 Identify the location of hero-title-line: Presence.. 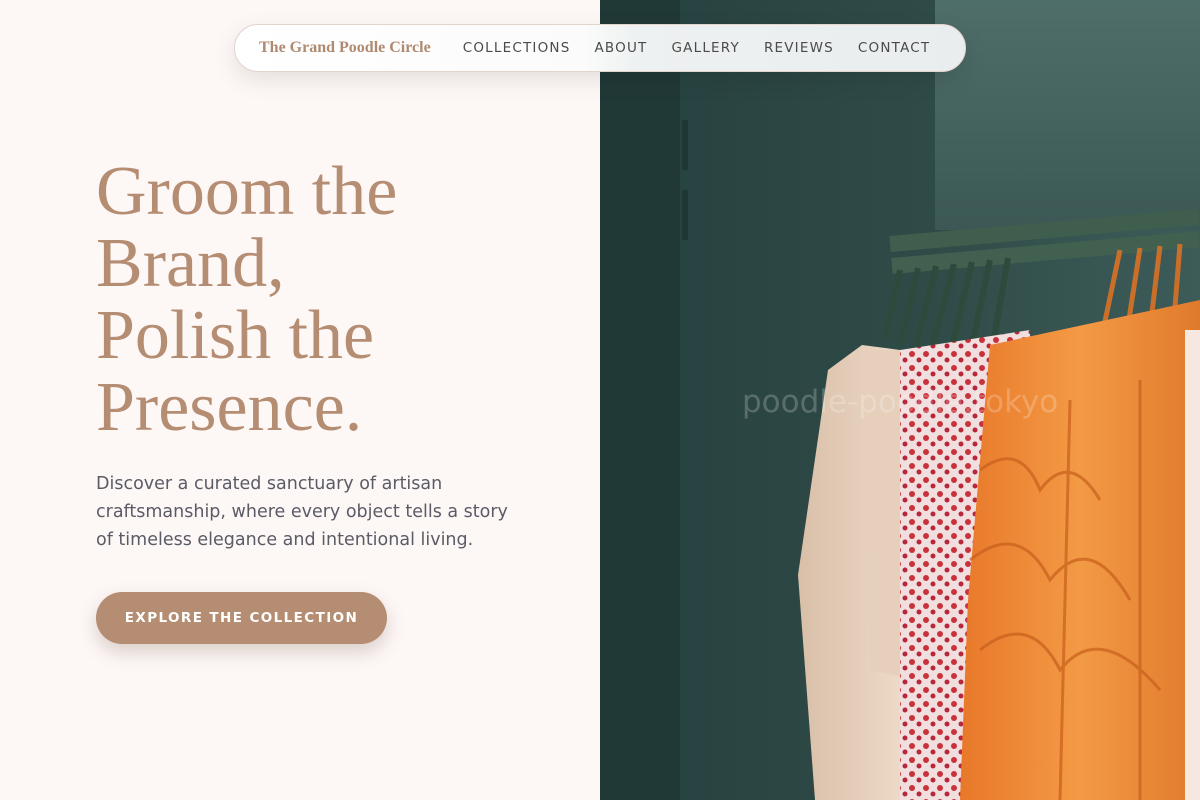
(229, 407).